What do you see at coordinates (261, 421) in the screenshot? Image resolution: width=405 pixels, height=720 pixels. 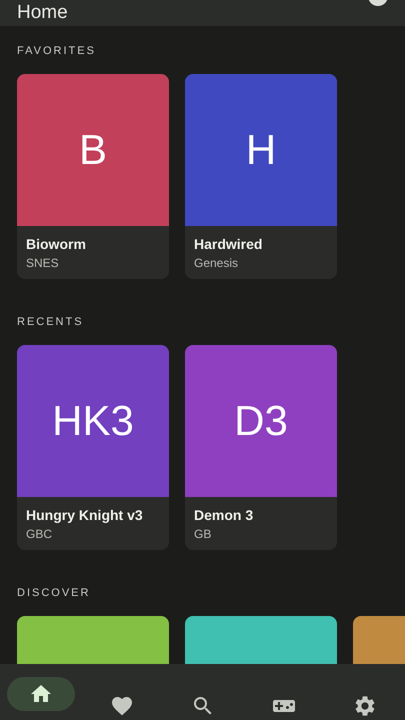 I see `cover-initials: D3` at bounding box center [261, 421].